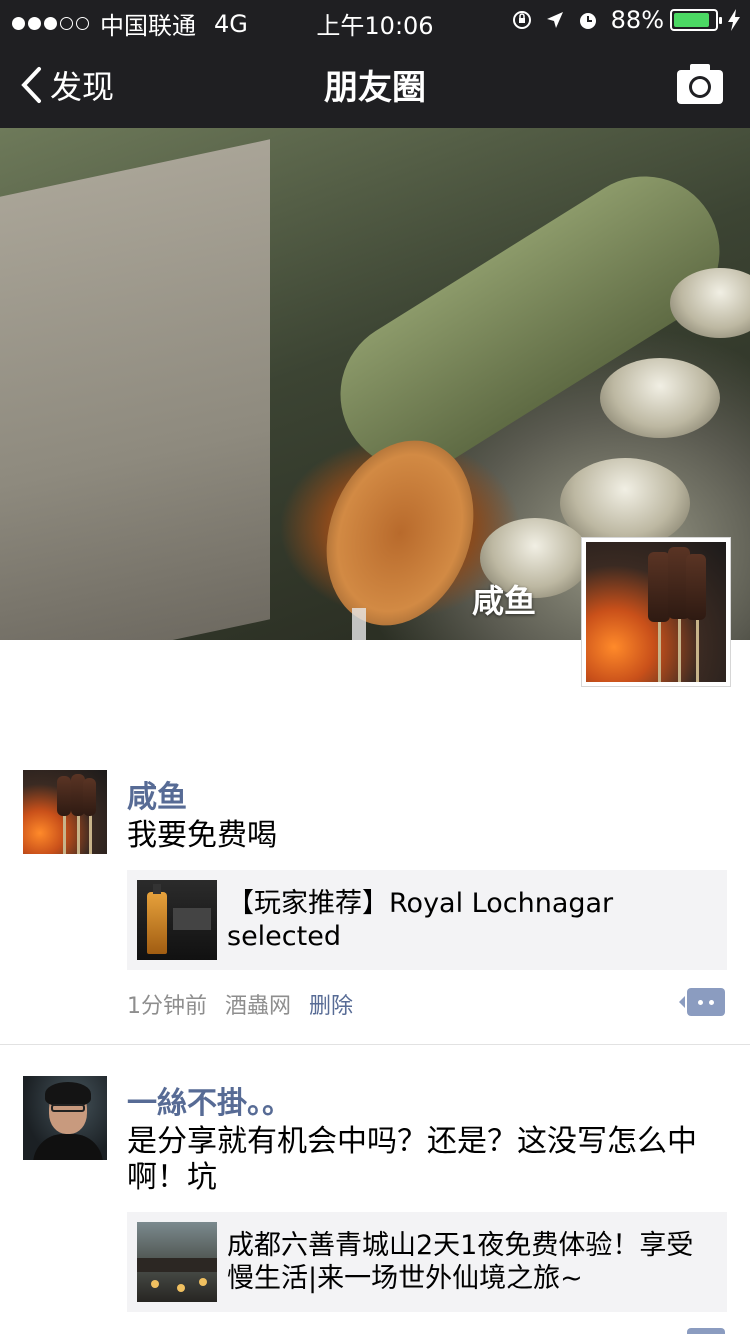 The image size is (750, 1334). I want to click on post-time: 1分钟前, so click(167, 1006).